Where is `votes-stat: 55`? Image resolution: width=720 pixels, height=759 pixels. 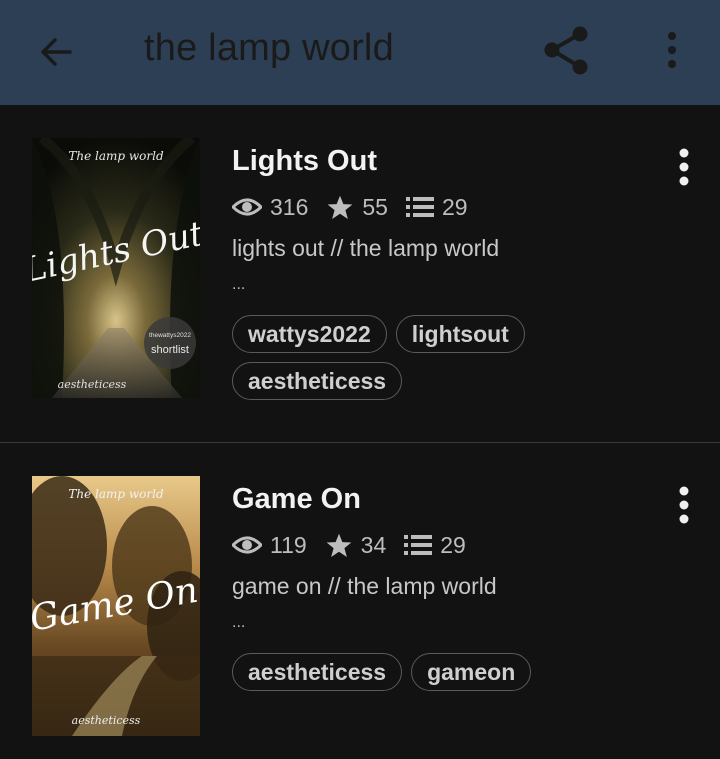
votes-stat: 55 is located at coordinates (357, 207).